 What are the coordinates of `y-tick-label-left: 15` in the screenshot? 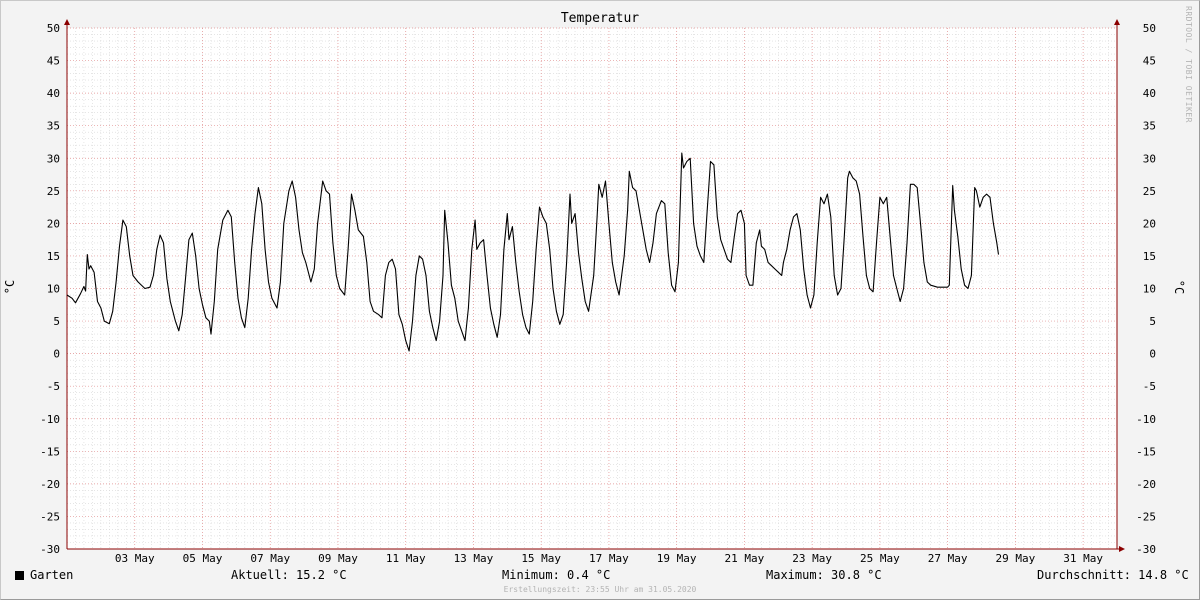 It's located at (53, 256).